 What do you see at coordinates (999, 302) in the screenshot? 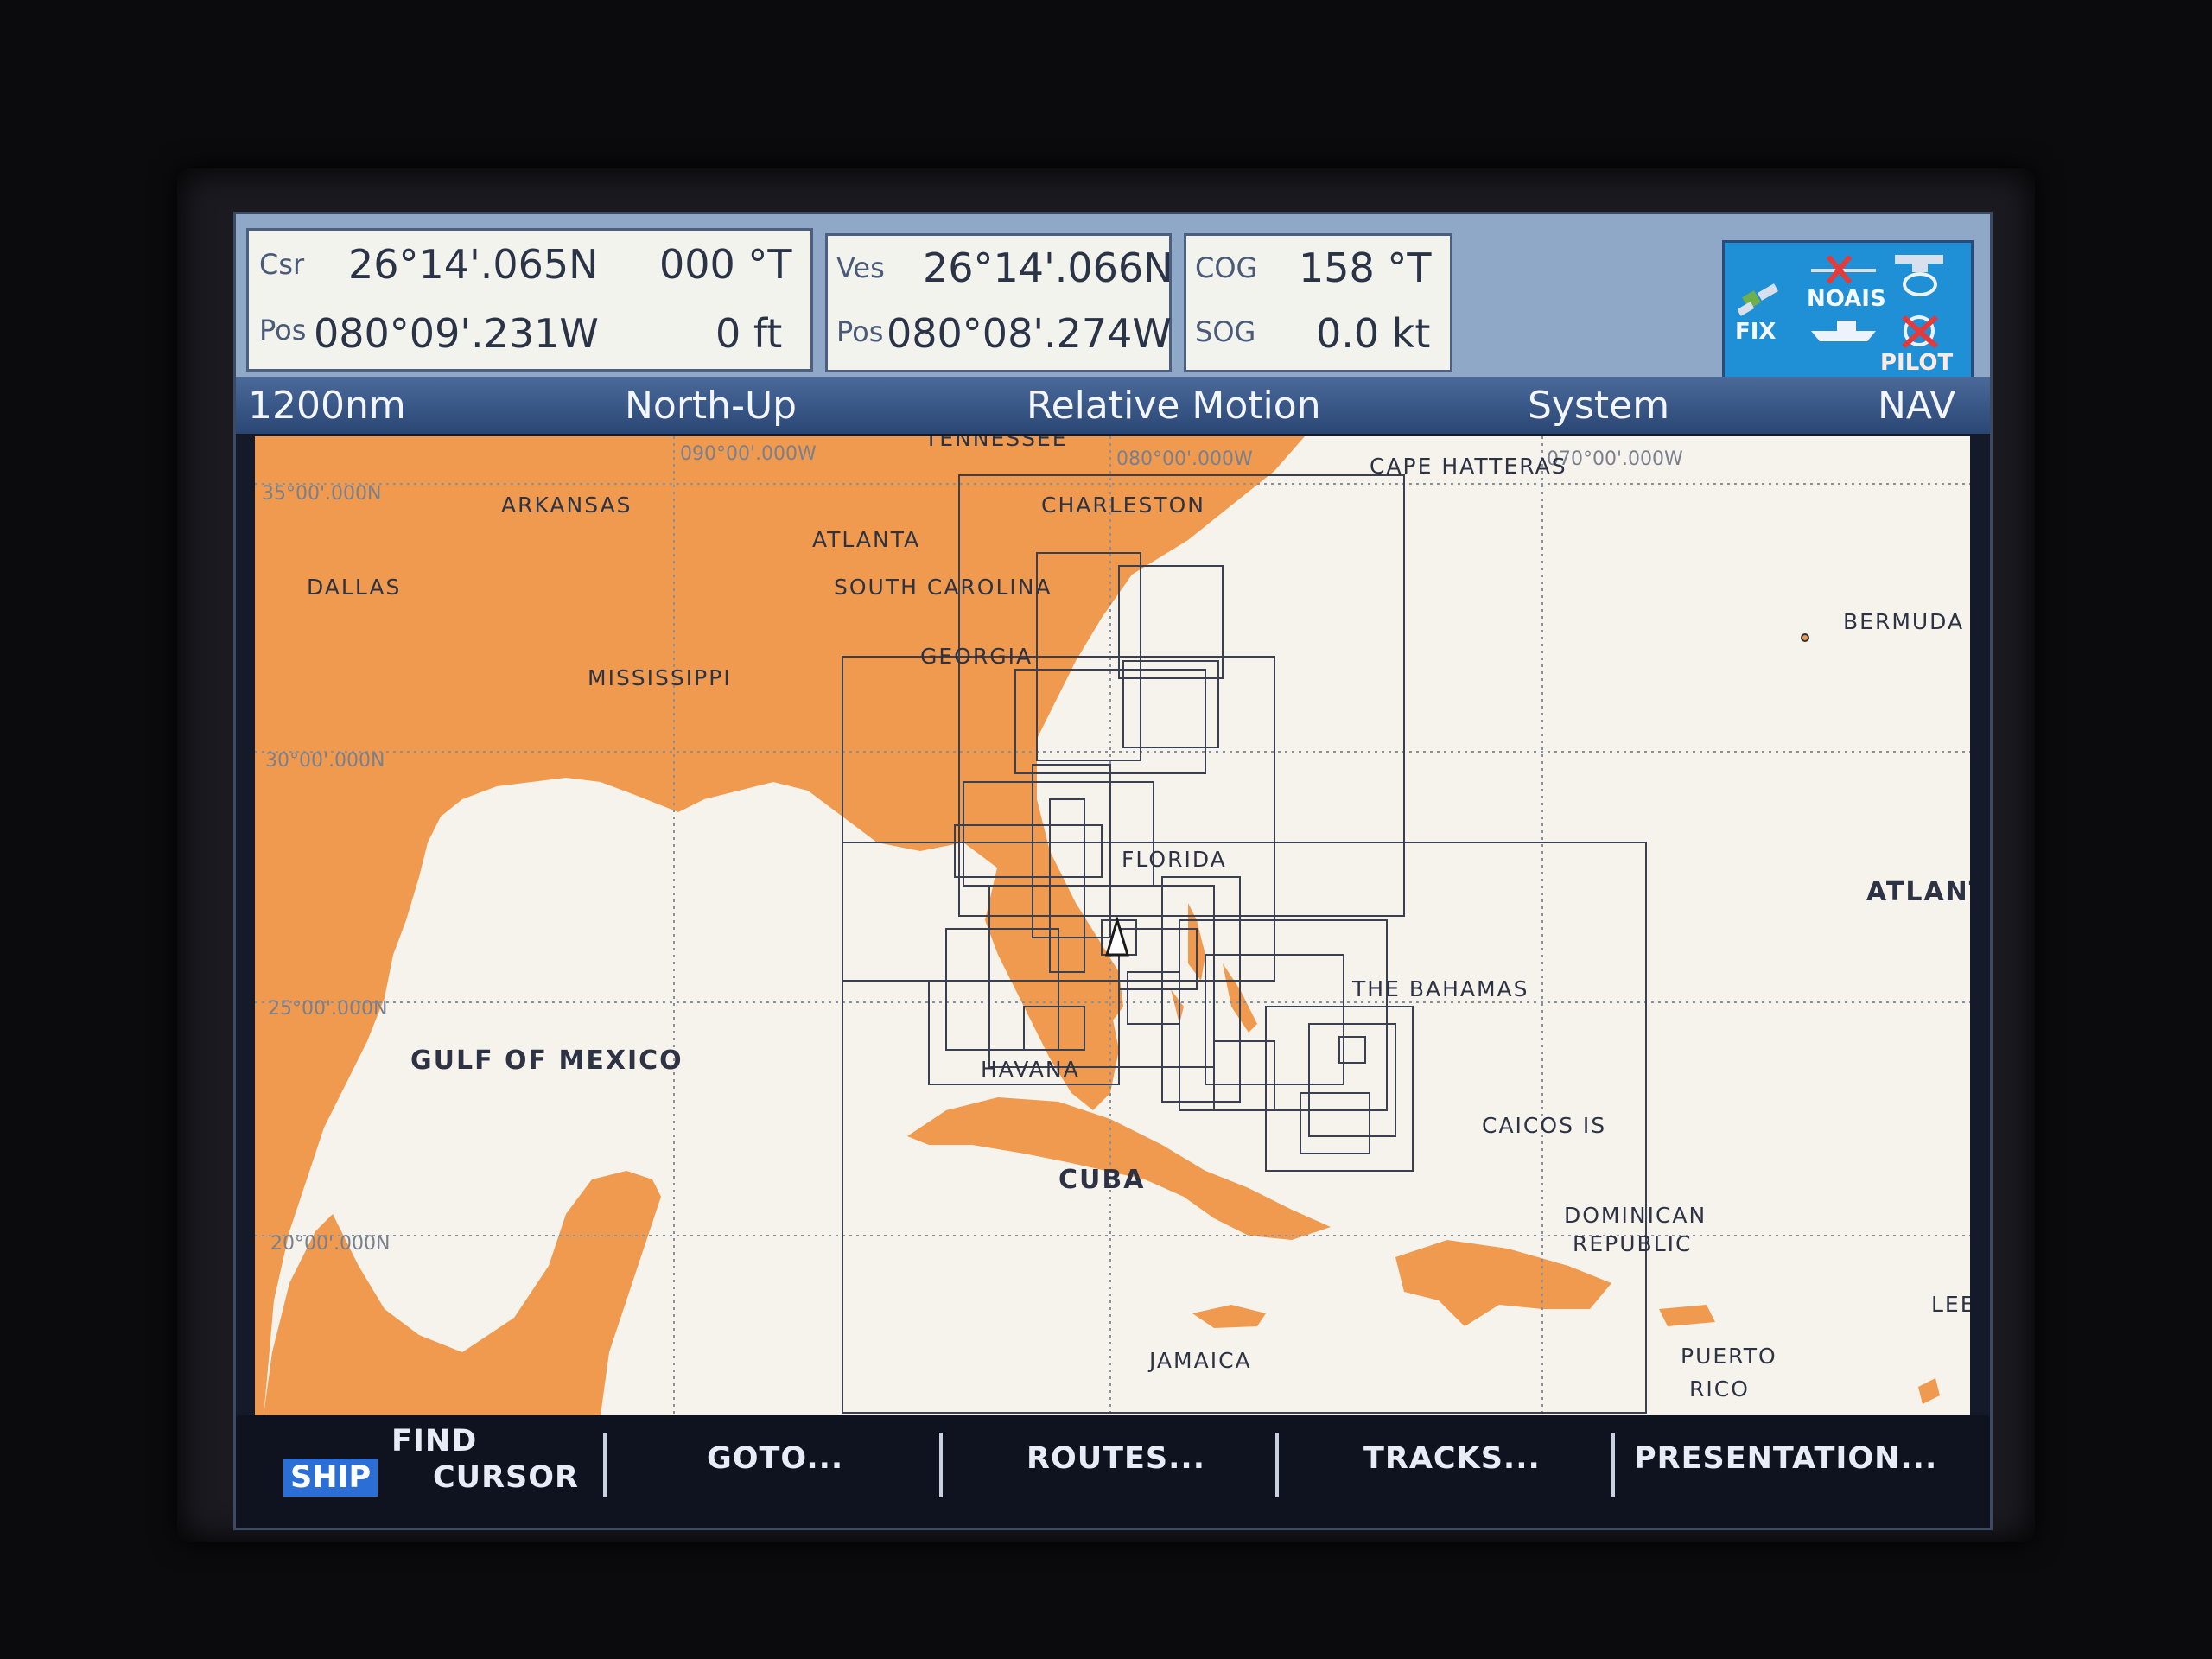
I see `vessel-position-box: Ves Pos 26°14'.066N 080°08'.274W` at bounding box center [999, 302].